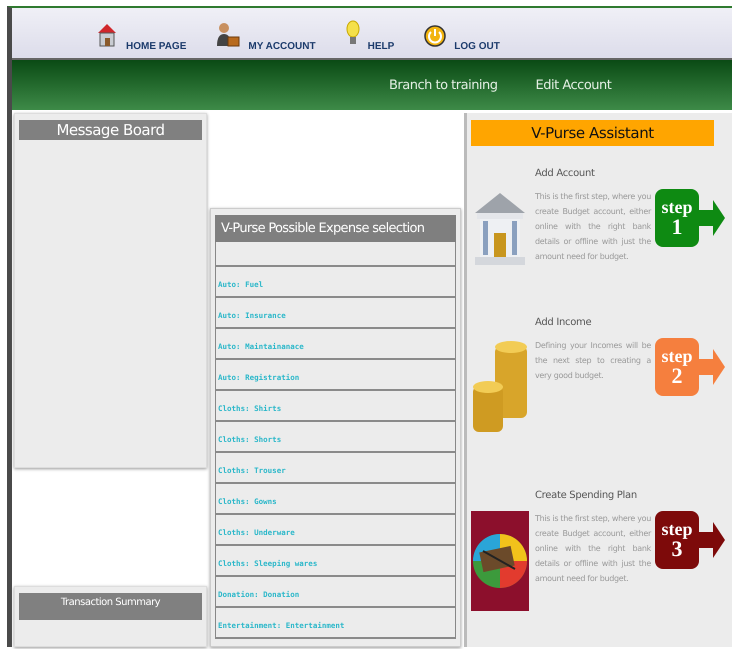 The width and height of the screenshot is (732, 649). What do you see at coordinates (592, 133) in the screenshot?
I see `panel-title: V-Purse Assistant` at bounding box center [592, 133].